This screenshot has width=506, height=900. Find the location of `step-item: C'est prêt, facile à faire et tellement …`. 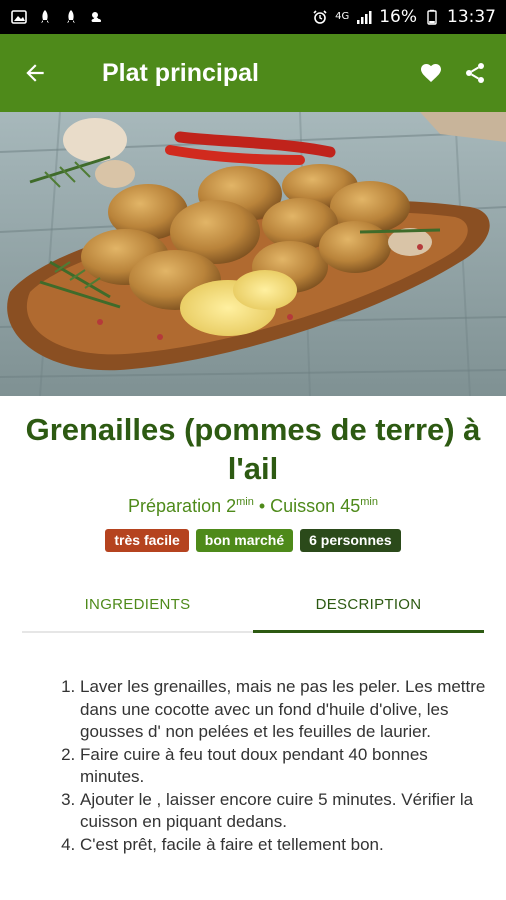

step-item: C'est prêt, facile à faire et tellement … is located at coordinates (283, 845).